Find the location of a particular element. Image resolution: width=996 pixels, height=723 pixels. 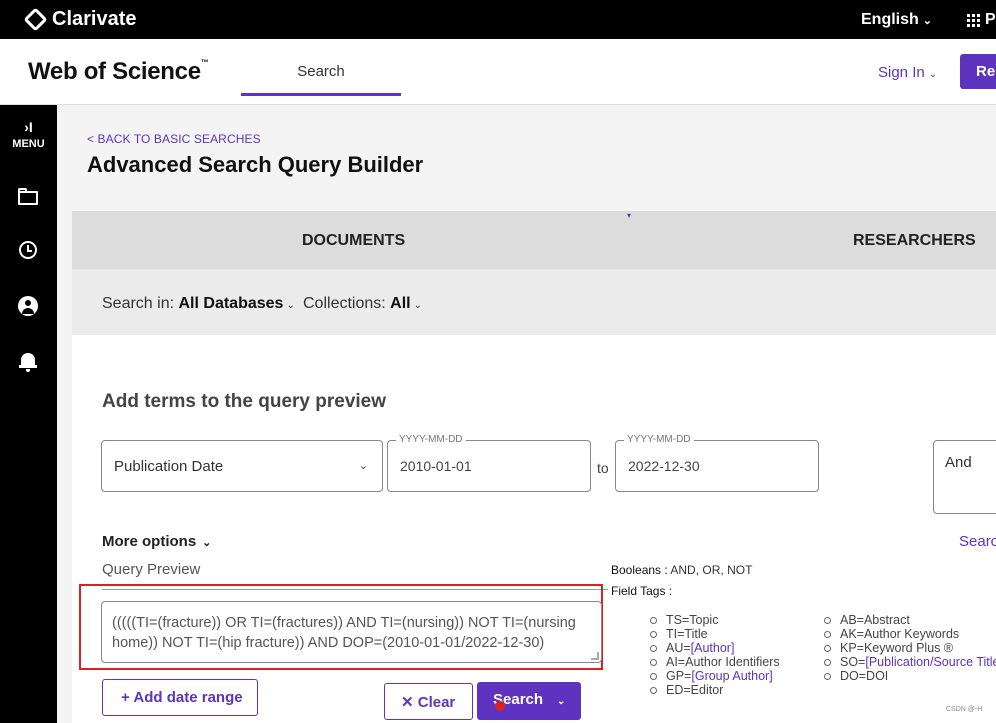

field-tag-item: AI=Author Identifiers is located at coordinates (715, 662).